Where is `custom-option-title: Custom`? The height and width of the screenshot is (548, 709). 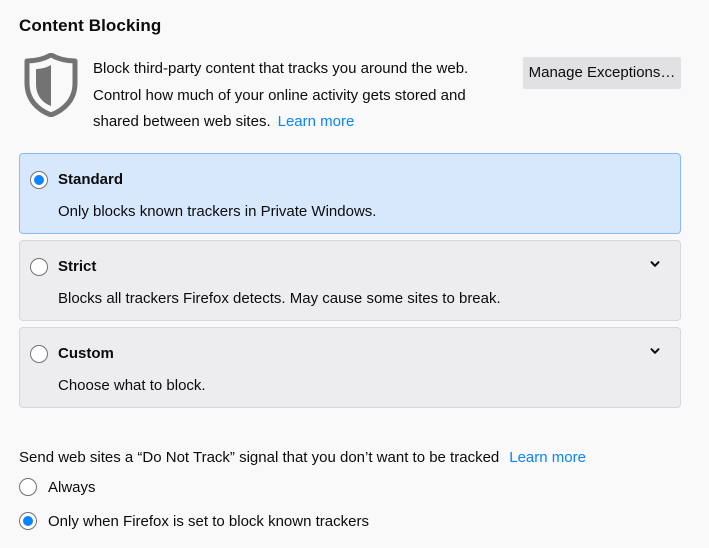
custom-option-title: Custom is located at coordinates (86, 353).